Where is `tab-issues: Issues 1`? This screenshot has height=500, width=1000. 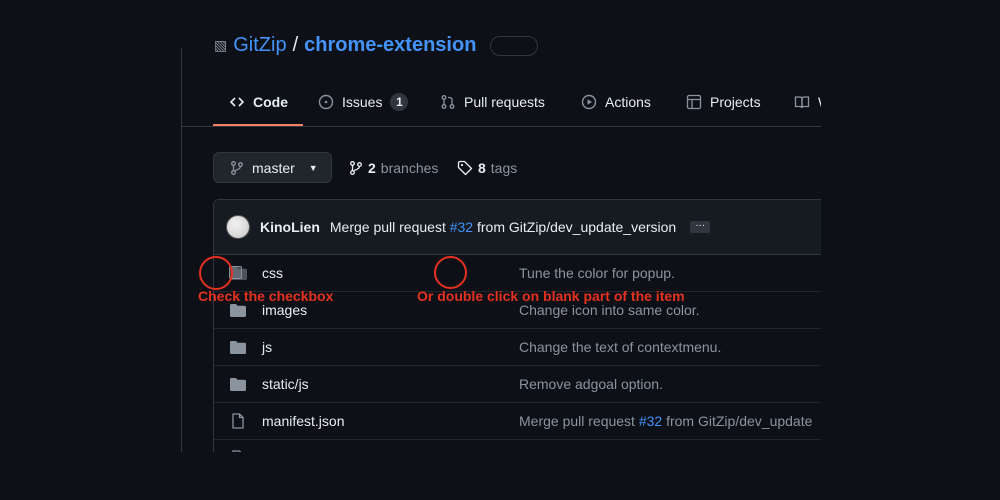
tab-issues: Issues 1 is located at coordinates (363, 102).